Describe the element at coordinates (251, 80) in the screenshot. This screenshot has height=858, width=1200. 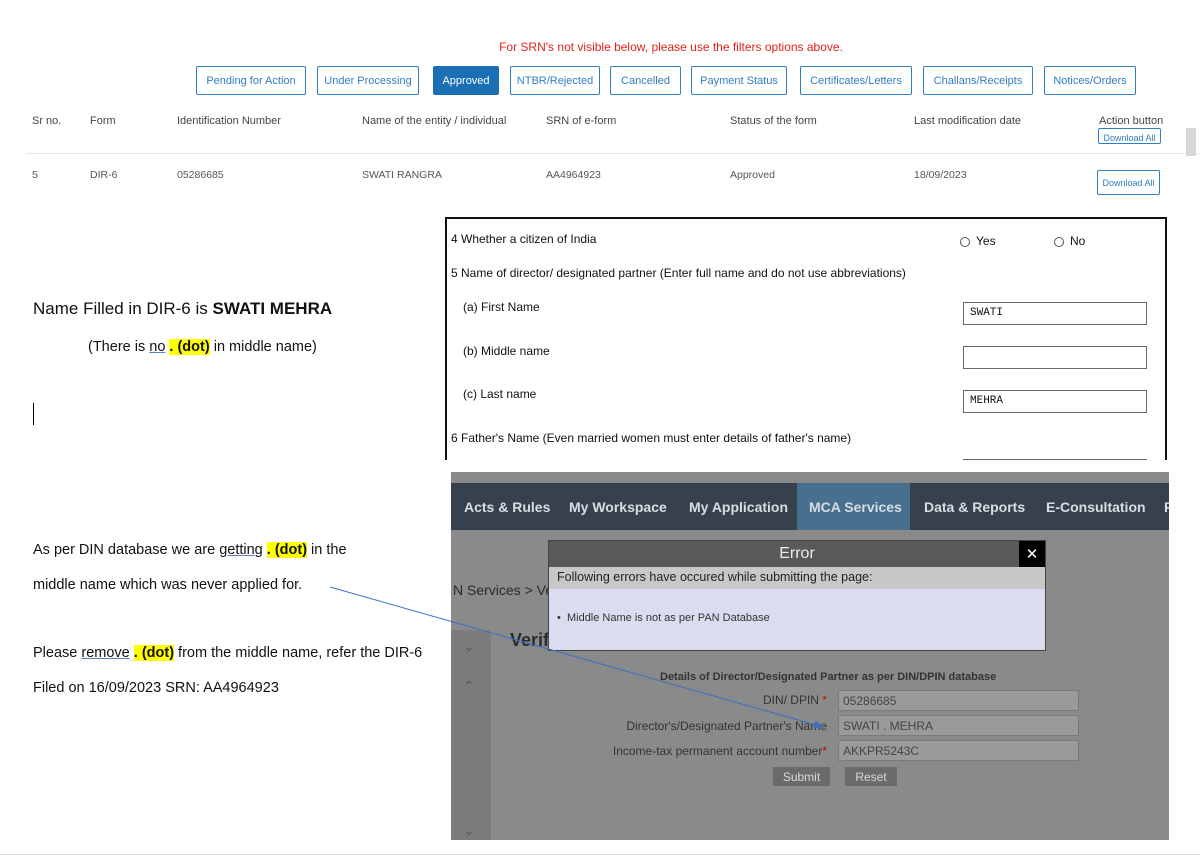
I see `tab-pending-for-action: Pending for Action` at that location.